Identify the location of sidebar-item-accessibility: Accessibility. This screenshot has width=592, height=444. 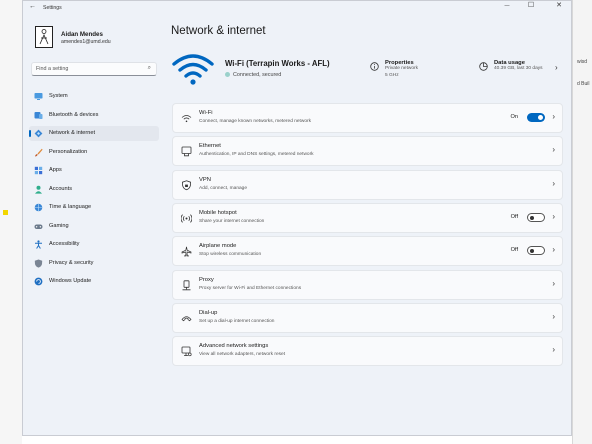
(94, 244).